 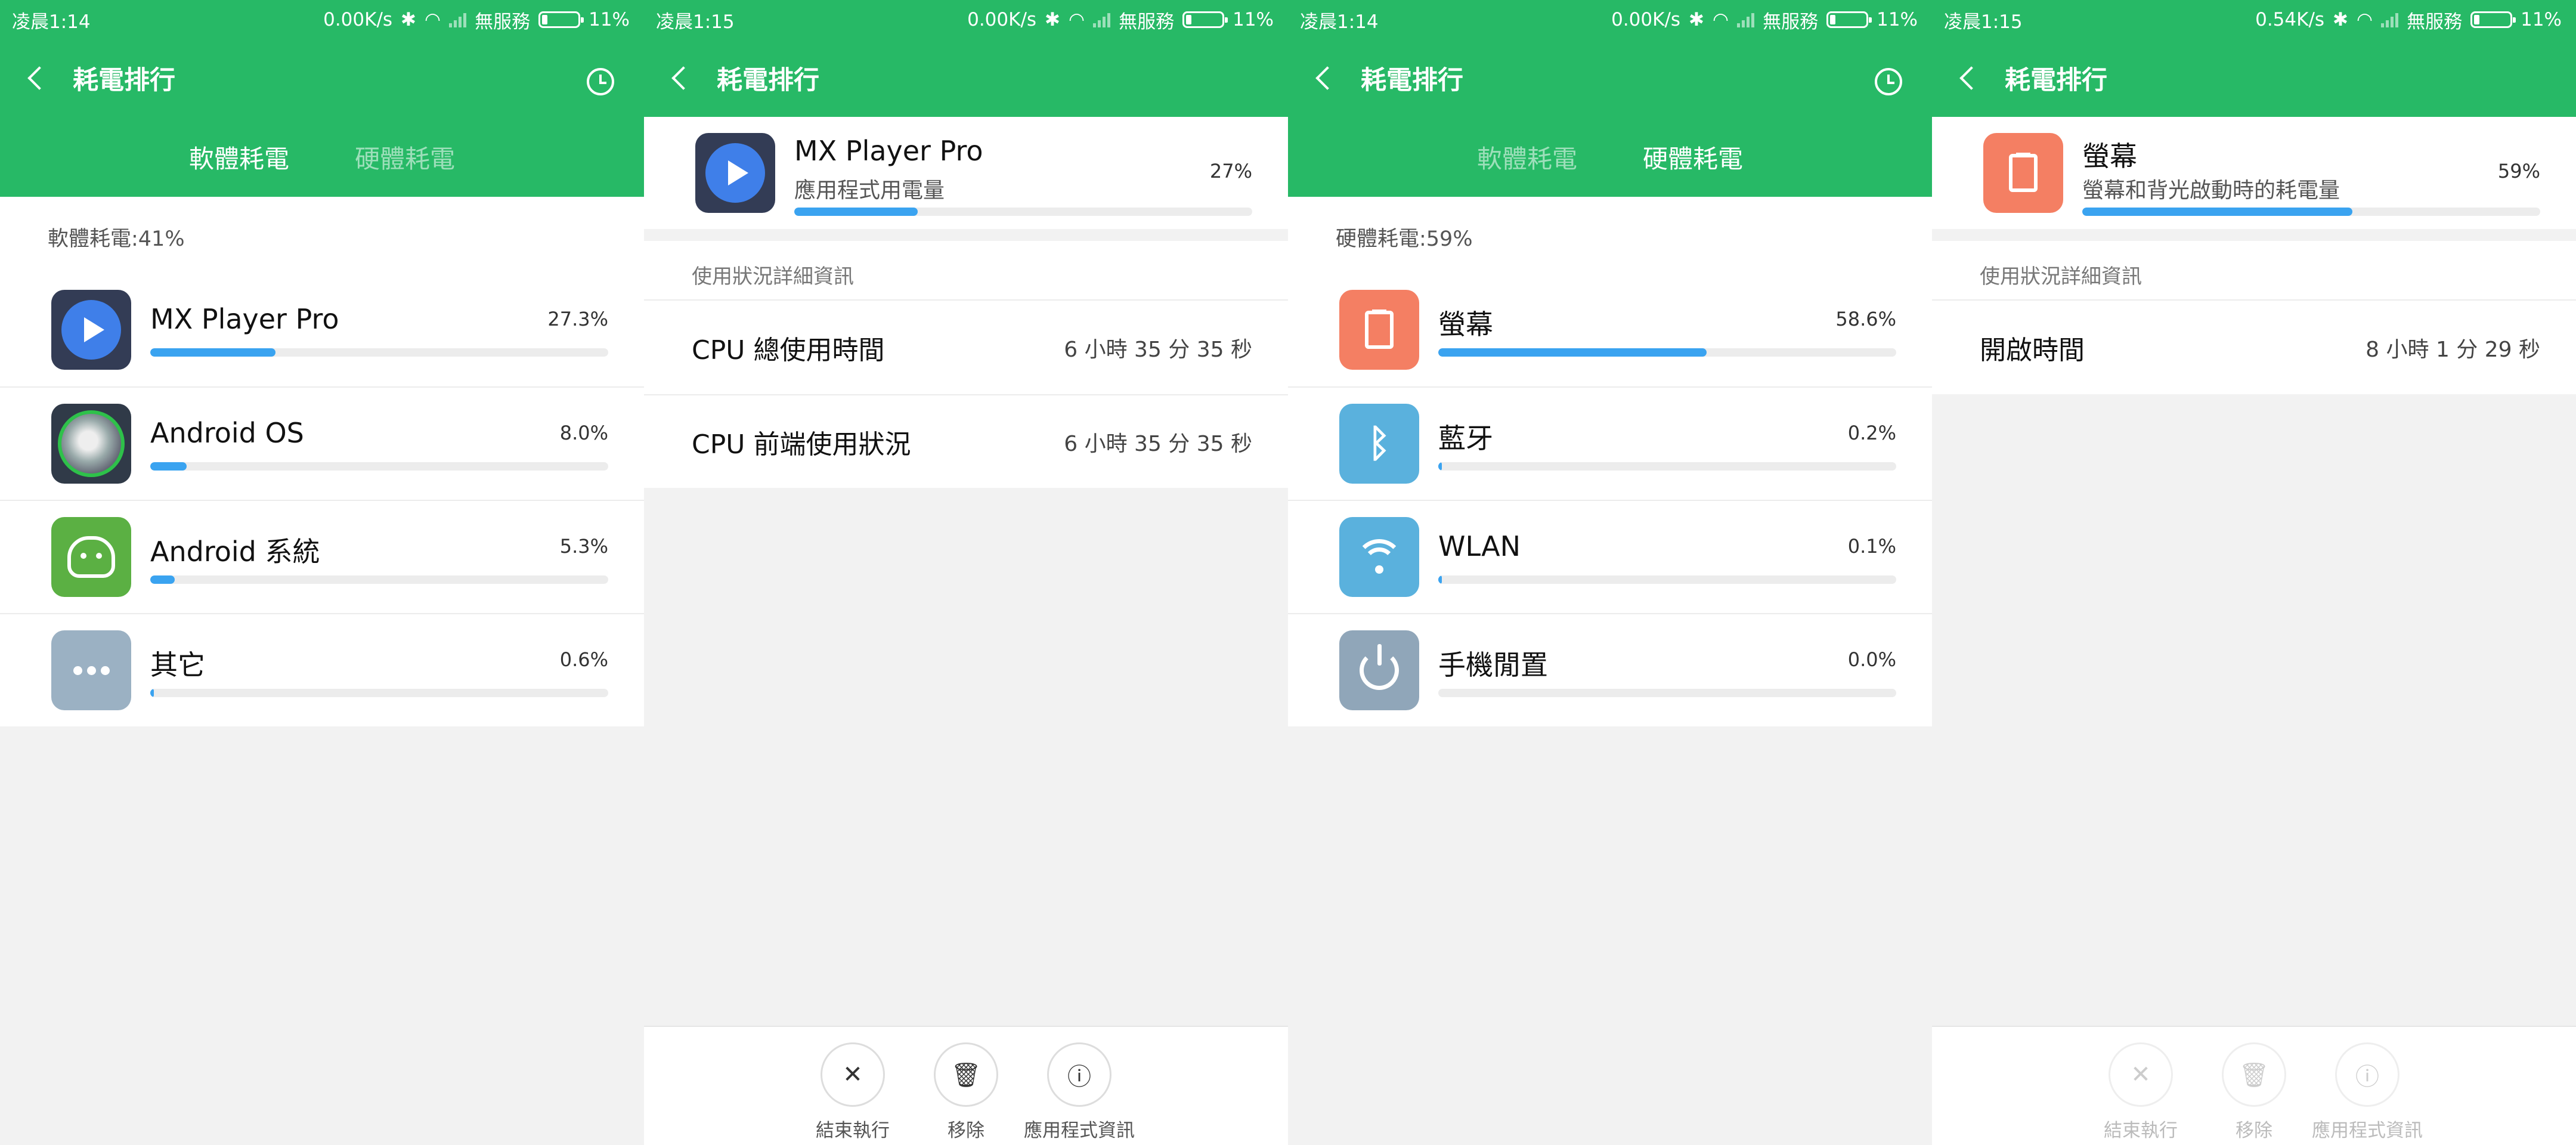 What do you see at coordinates (584, 546) in the screenshot?
I see `item-percent: 5.3%` at bounding box center [584, 546].